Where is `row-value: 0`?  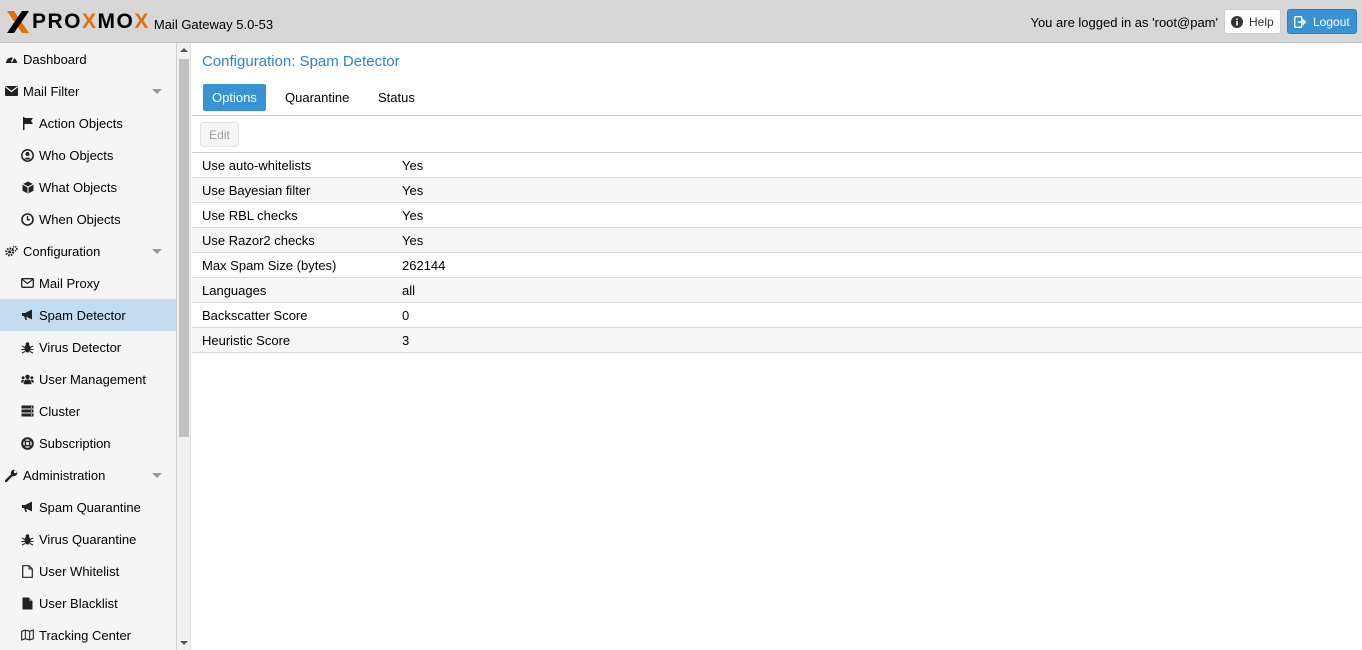 row-value: 0 is located at coordinates (406, 315).